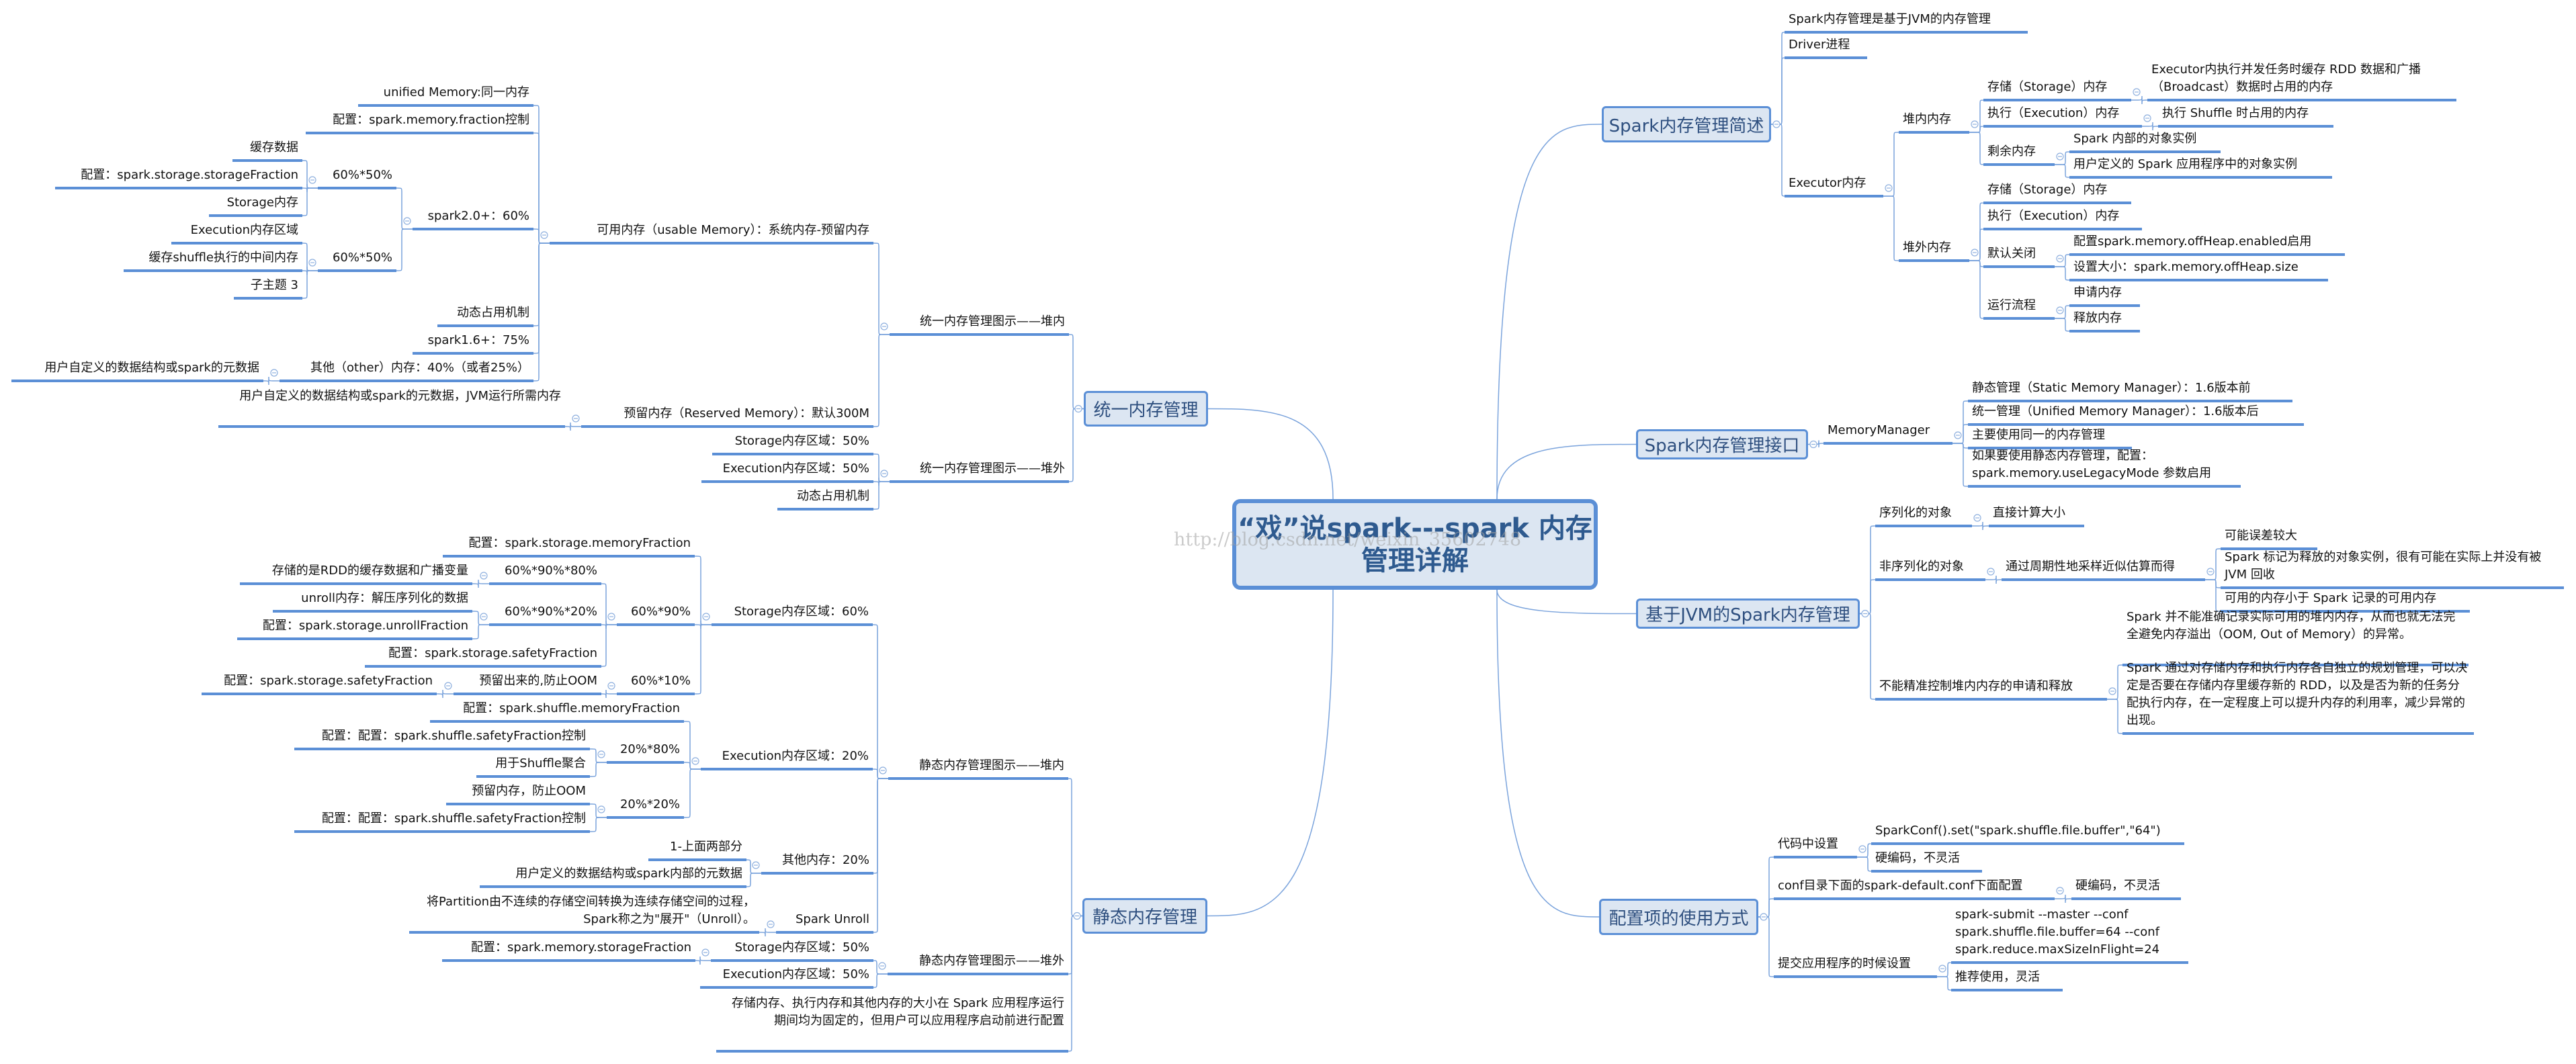  What do you see at coordinates (545, 614) in the screenshot?
I see `topic-s1a2b: 60%*90%*20%` at bounding box center [545, 614].